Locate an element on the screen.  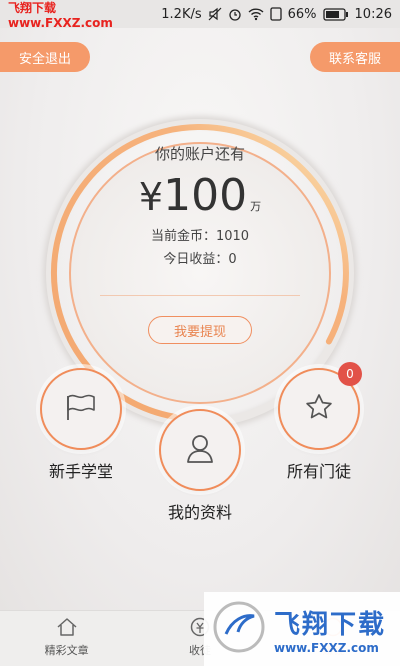
all-disciples-button: 0 is located at coordinates (320, 406).